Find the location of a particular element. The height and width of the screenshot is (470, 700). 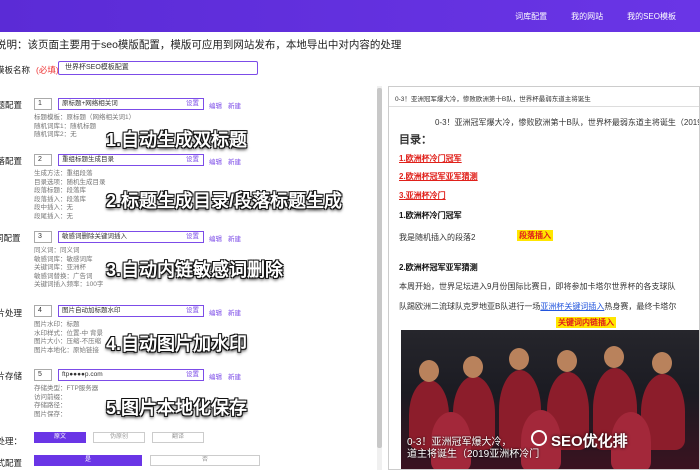

feature-caption-2: 2.标题生成目录/段落标题生成 is located at coordinates (224, 201).